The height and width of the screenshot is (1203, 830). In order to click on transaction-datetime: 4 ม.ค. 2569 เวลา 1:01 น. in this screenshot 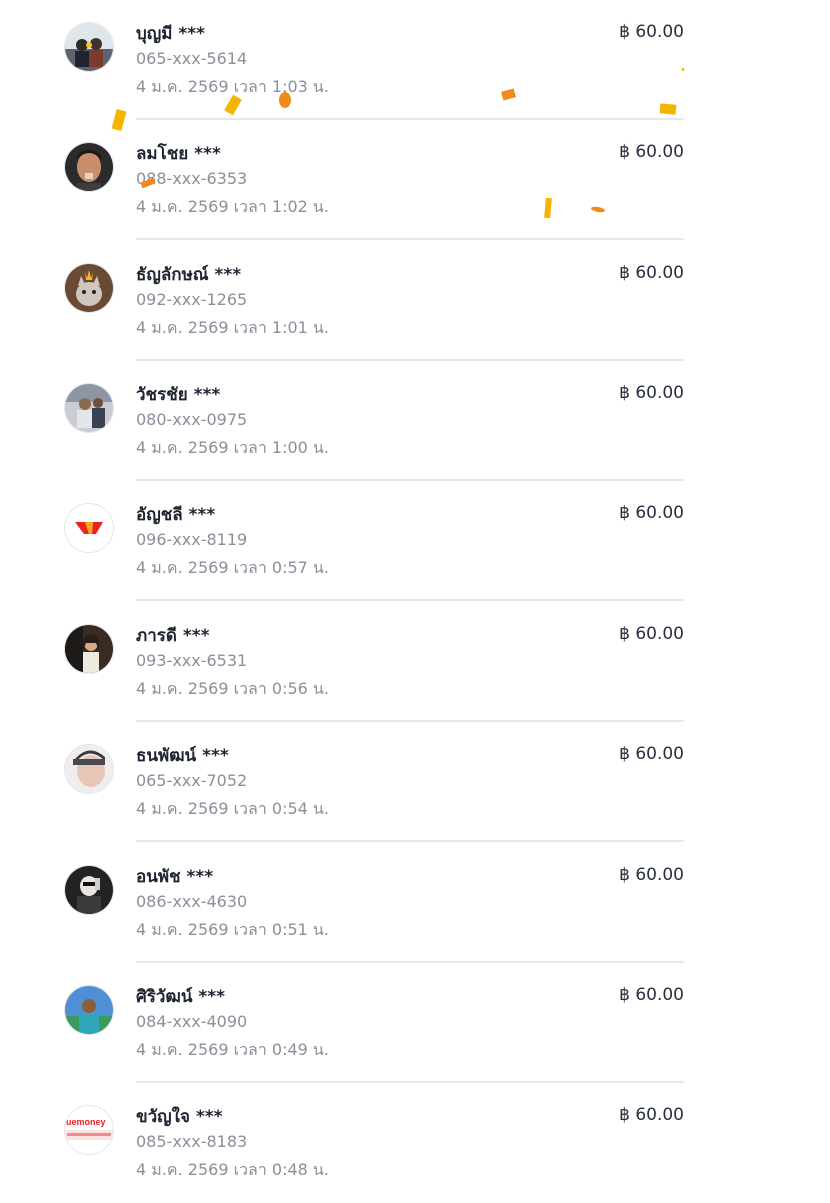, I will do `click(232, 327)`.